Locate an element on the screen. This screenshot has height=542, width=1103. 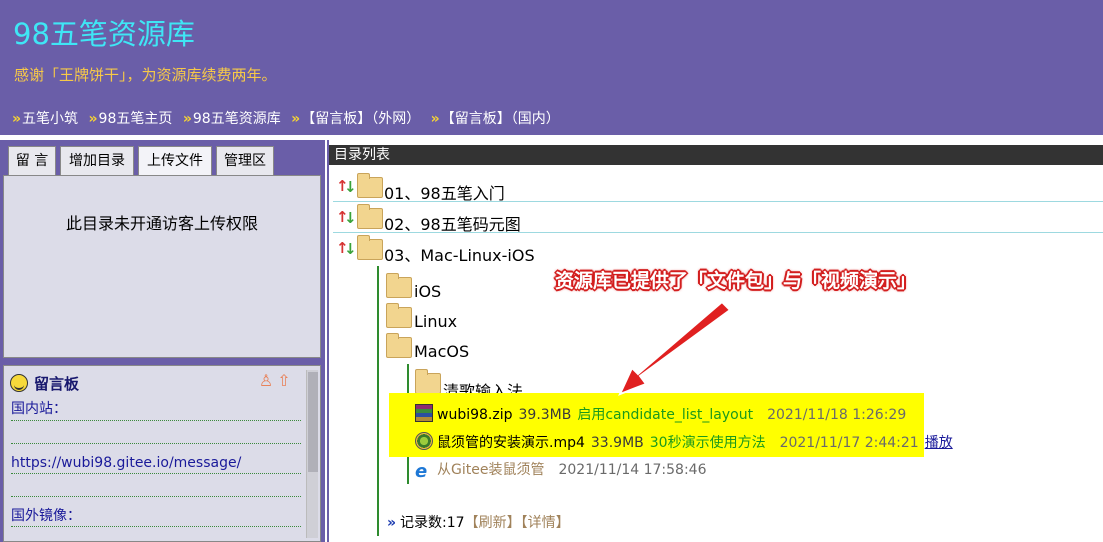
tab-admin: 管理区 is located at coordinates (245, 161).